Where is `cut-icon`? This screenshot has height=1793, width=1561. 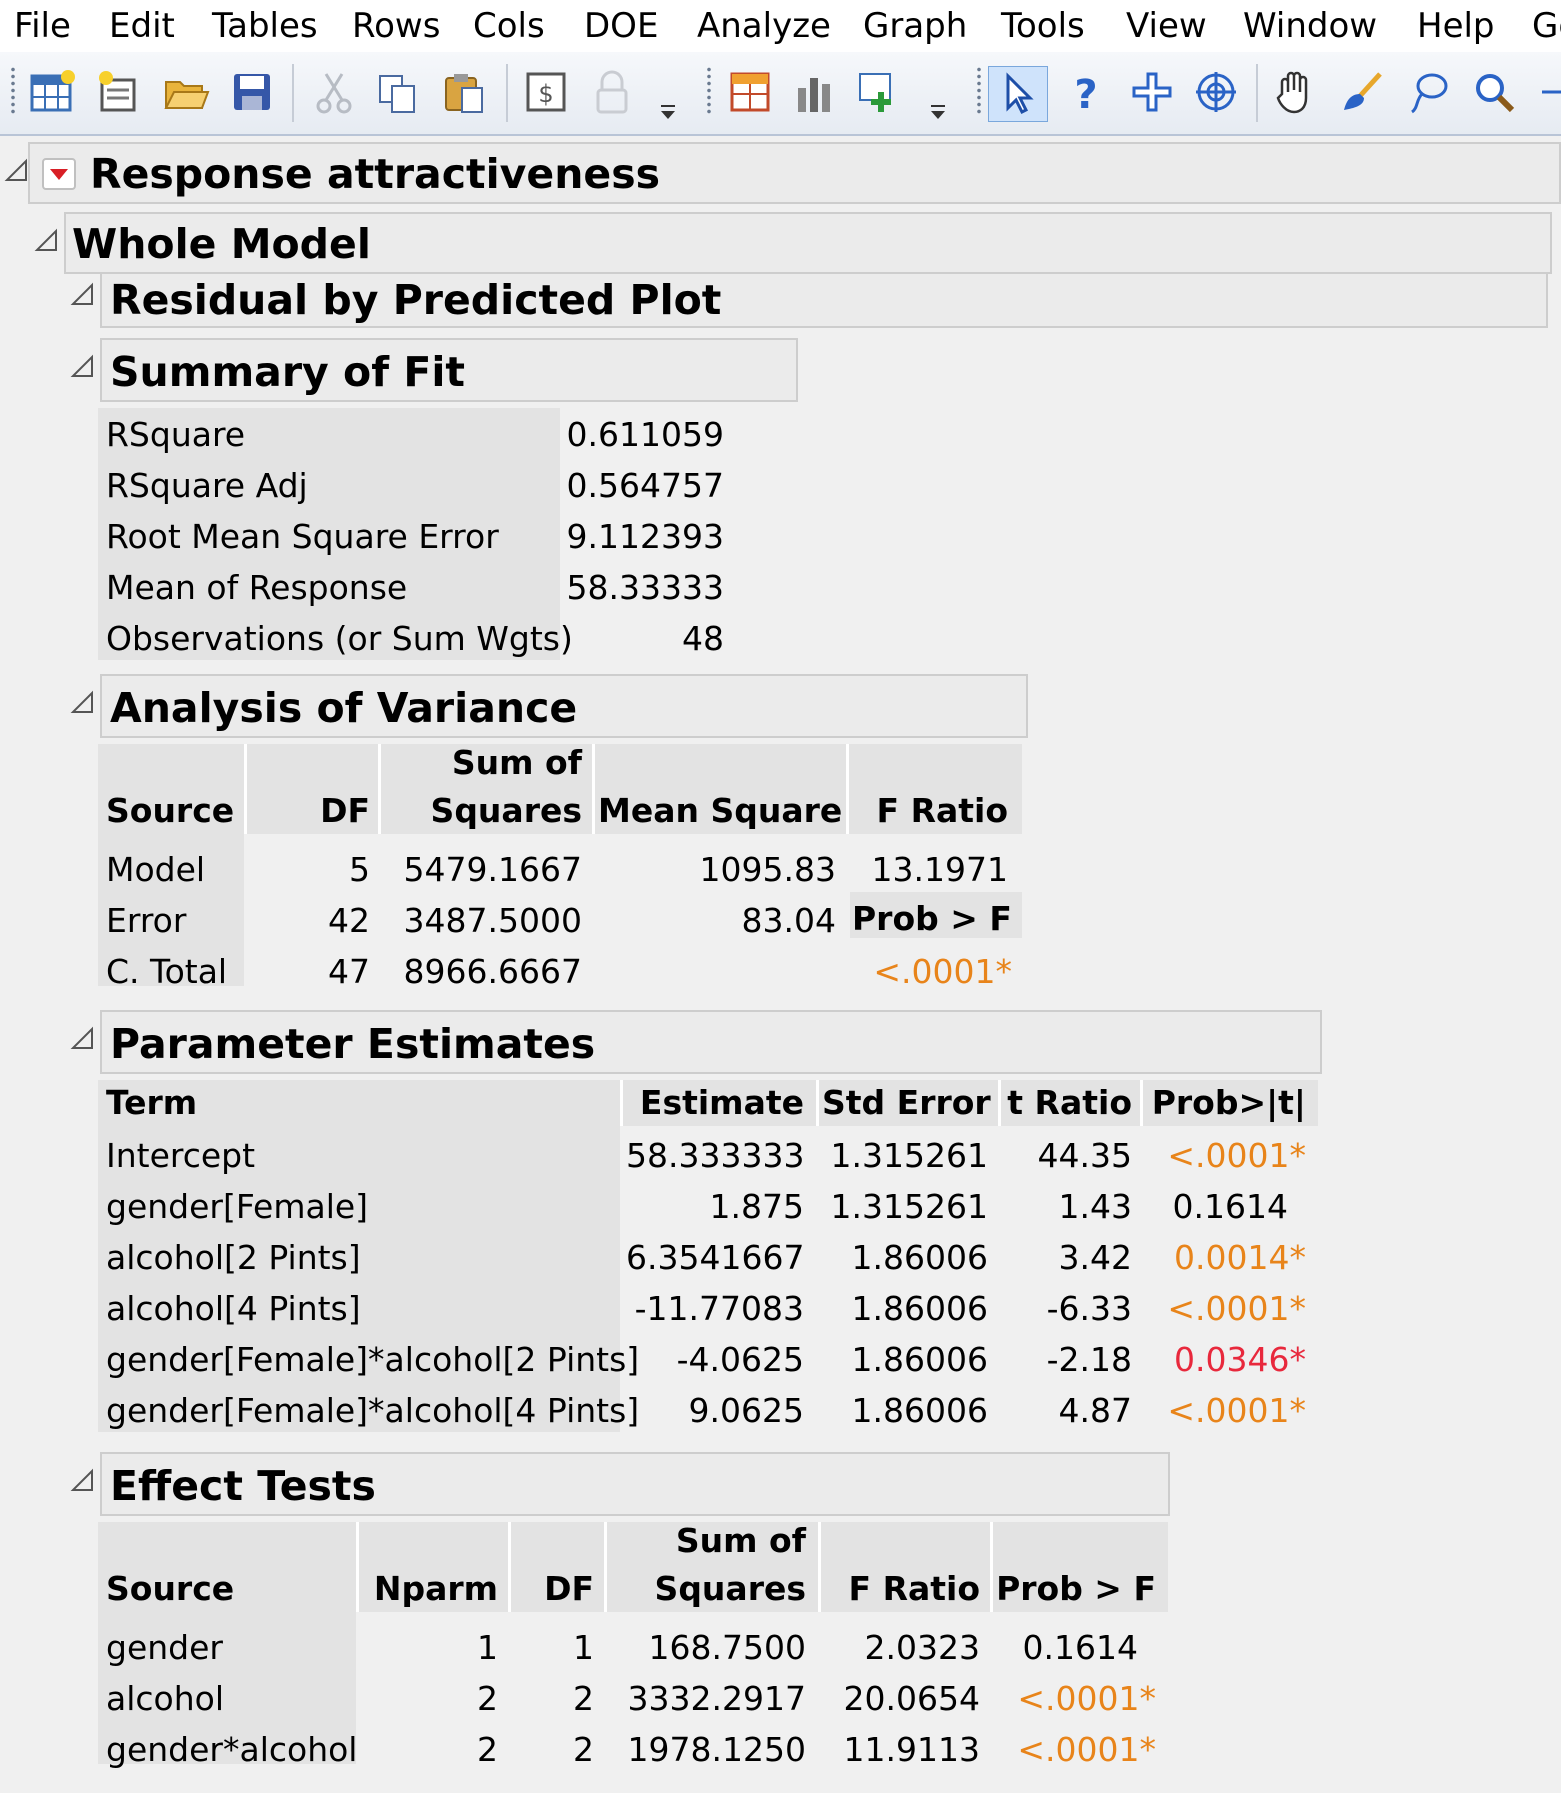
cut-icon is located at coordinates (334, 92).